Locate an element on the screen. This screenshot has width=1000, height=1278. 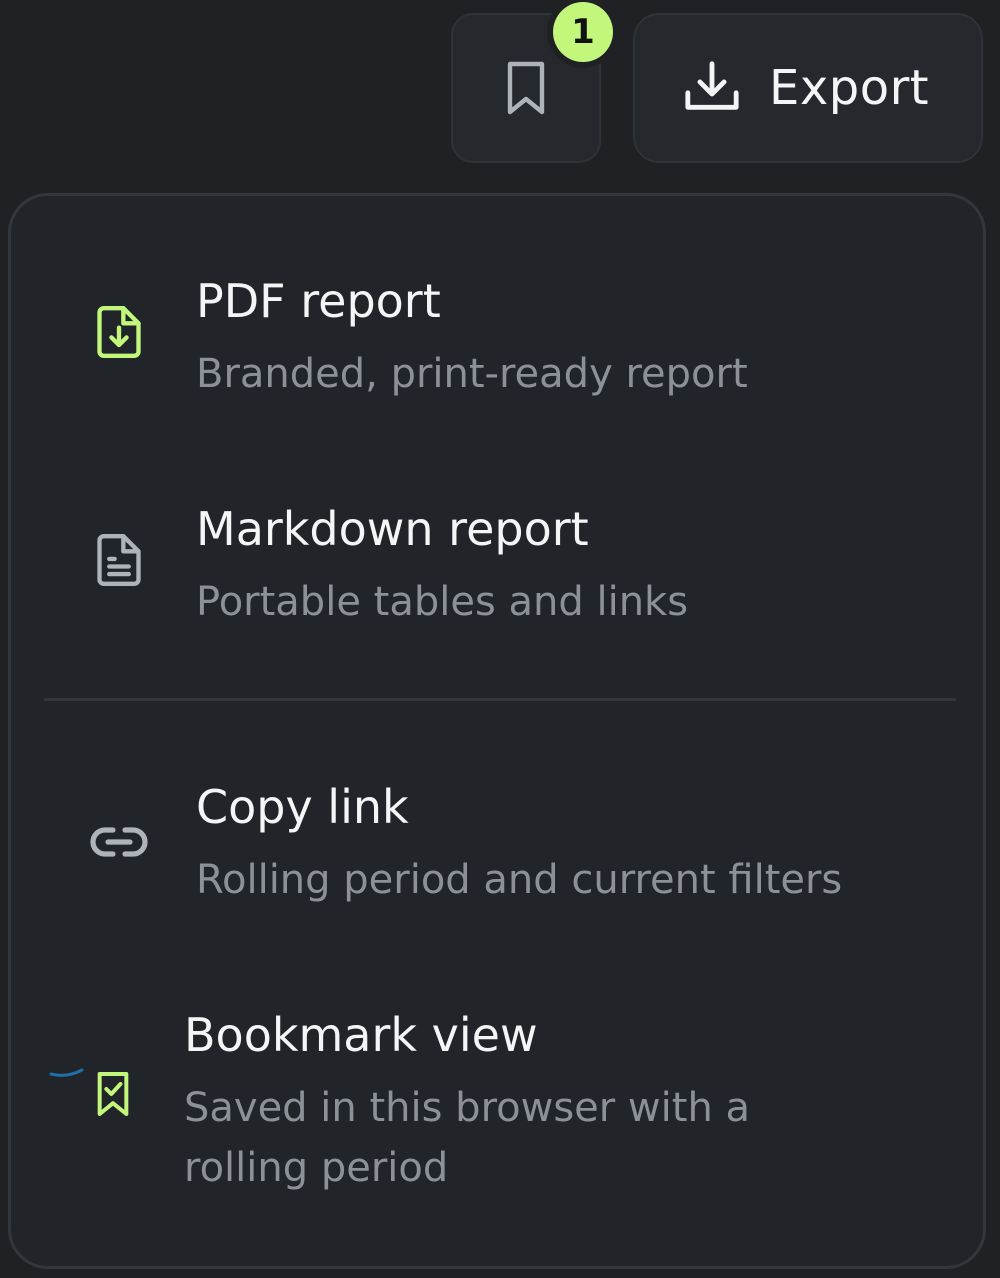
export-button-label: Export is located at coordinates (849, 88).